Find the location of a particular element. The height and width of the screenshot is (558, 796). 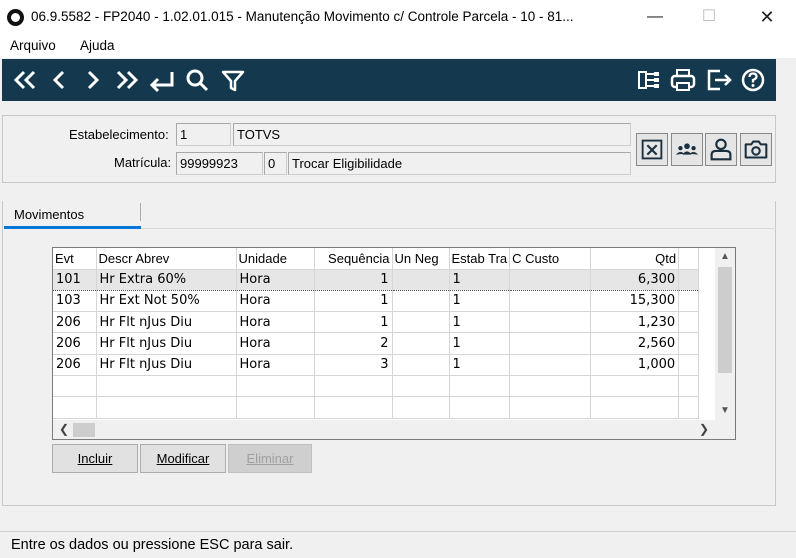

vertical-scroll-thumb is located at coordinates (725, 320).